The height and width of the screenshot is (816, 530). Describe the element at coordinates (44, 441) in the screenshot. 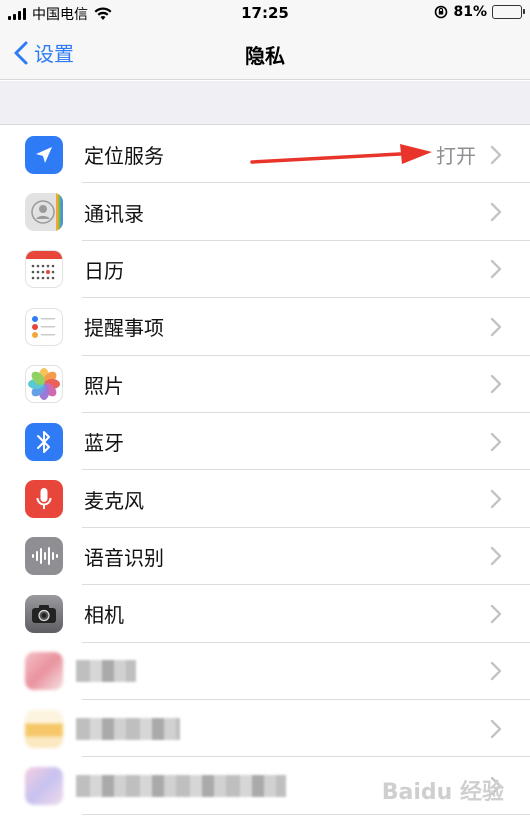

I see `bluetooth-icon` at that location.